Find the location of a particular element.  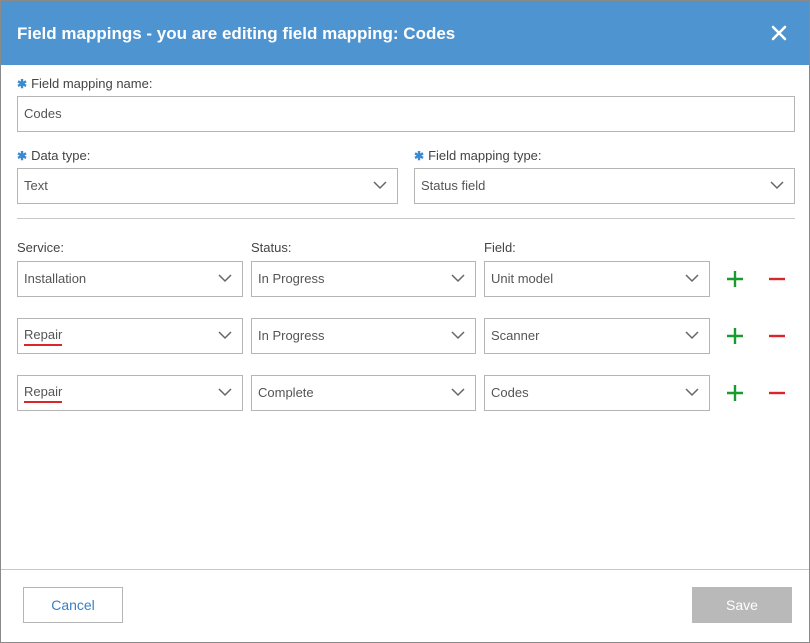

data-type-value: Text is located at coordinates (36, 185).